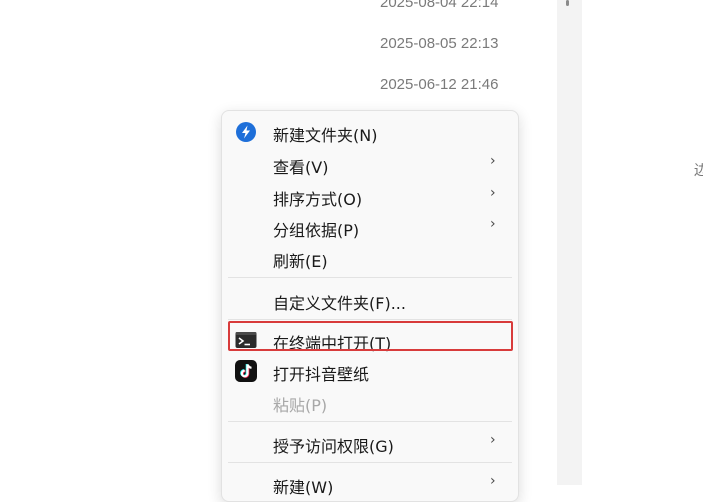  I want to click on menu-item-paste: 粘贴(P), so click(370, 402).